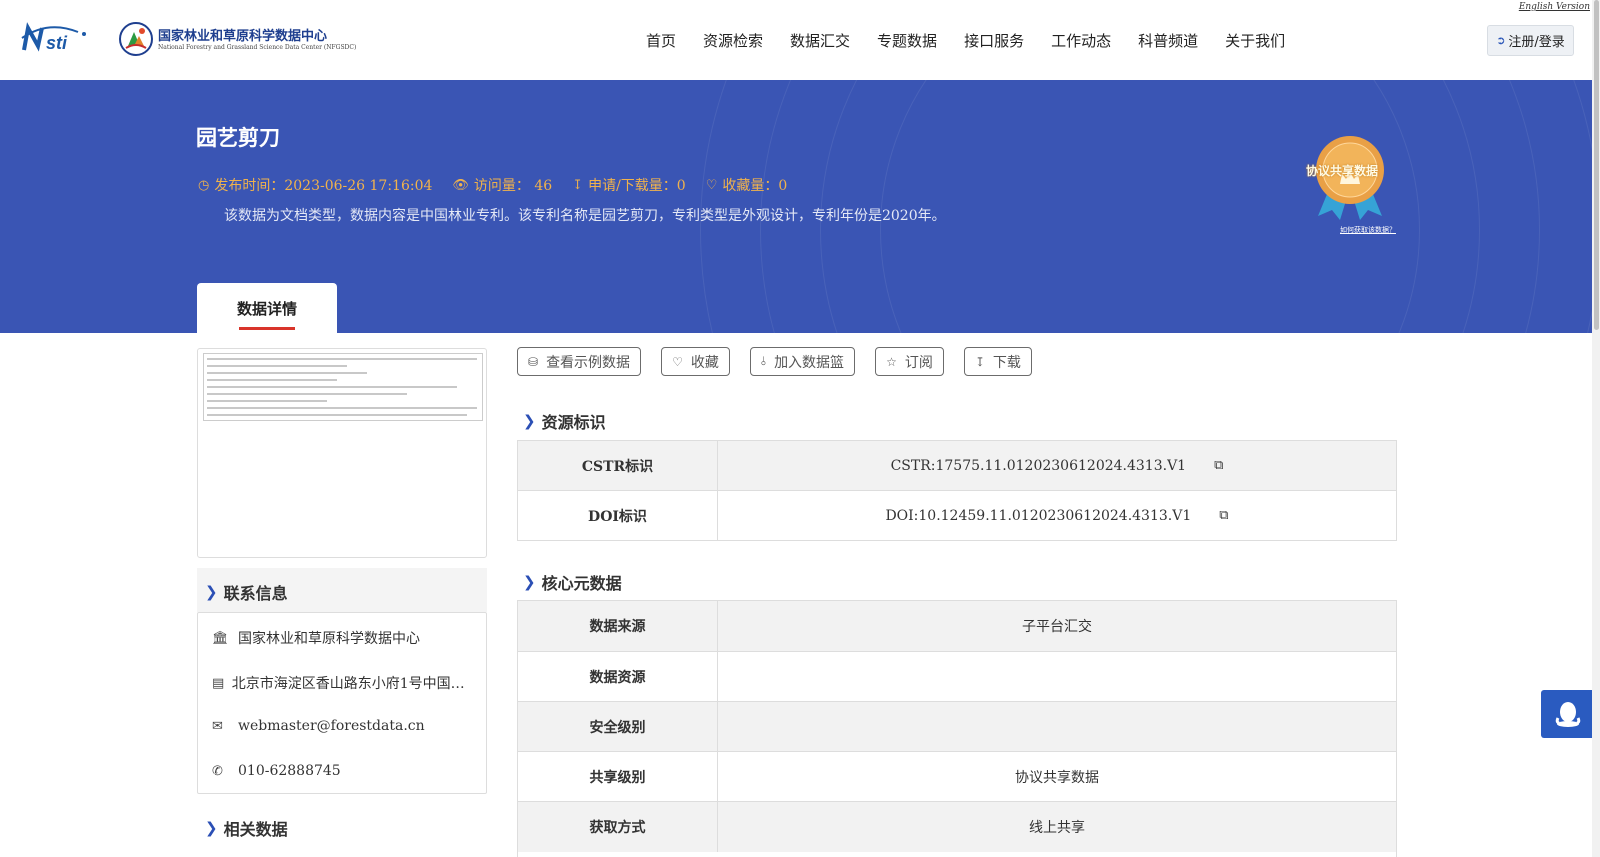  Describe the element at coordinates (1168, 40) in the screenshot. I see `nav-science-channel: 科普频道` at that location.